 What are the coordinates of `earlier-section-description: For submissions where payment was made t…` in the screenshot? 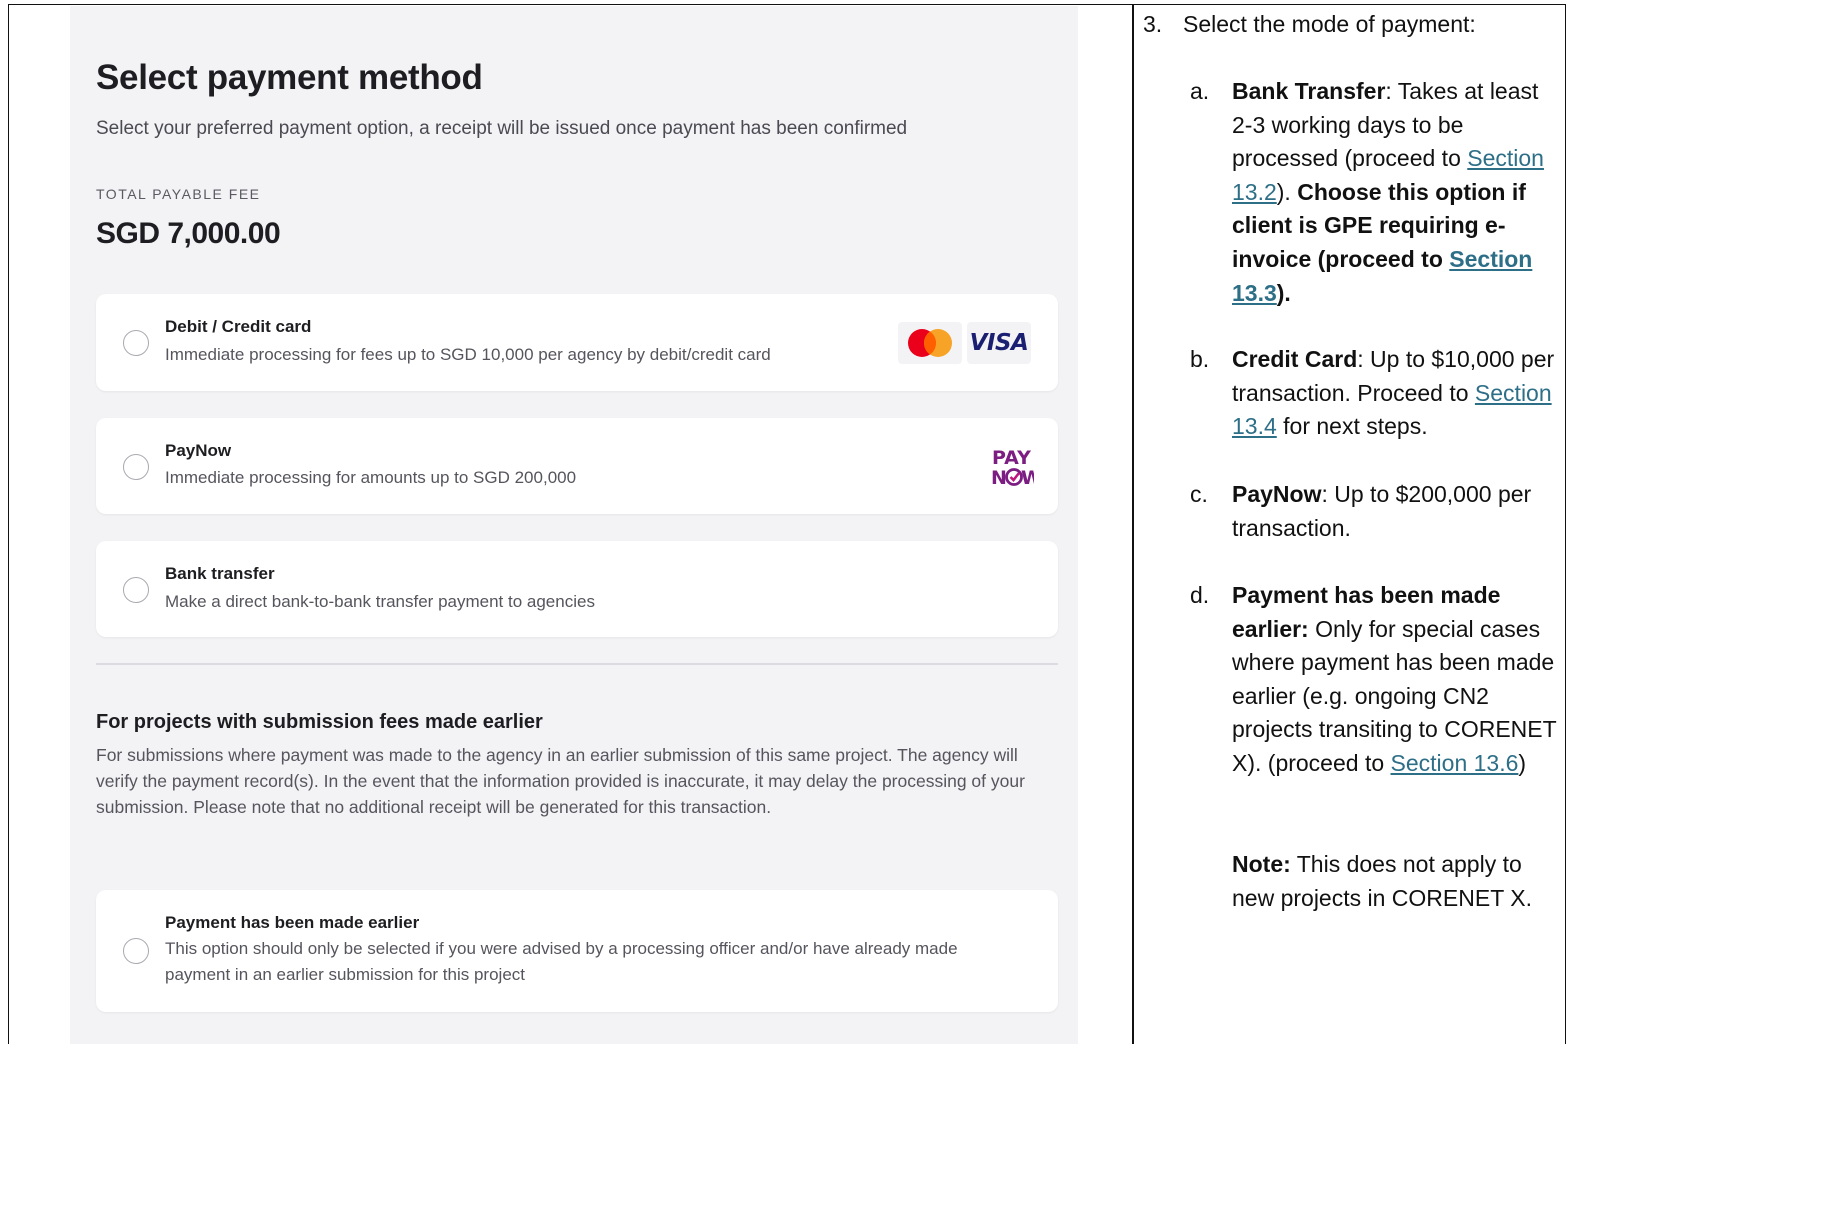 It's located at (560, 781).